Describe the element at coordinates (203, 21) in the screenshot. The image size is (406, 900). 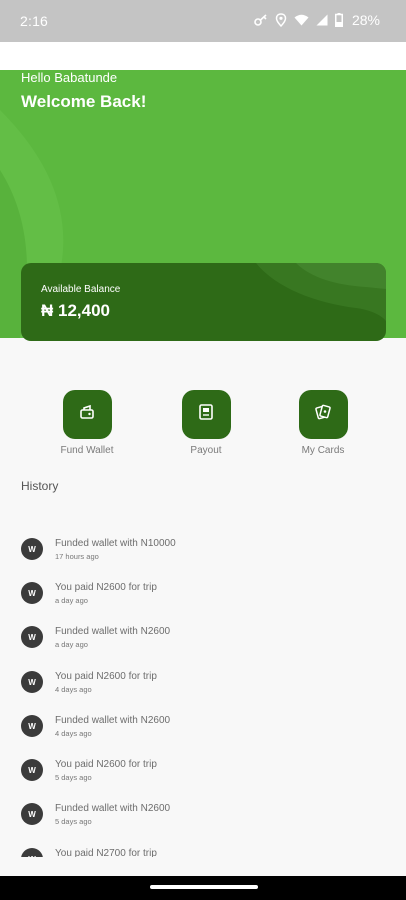
I see `status-bar: 2:16 28%` at that location.